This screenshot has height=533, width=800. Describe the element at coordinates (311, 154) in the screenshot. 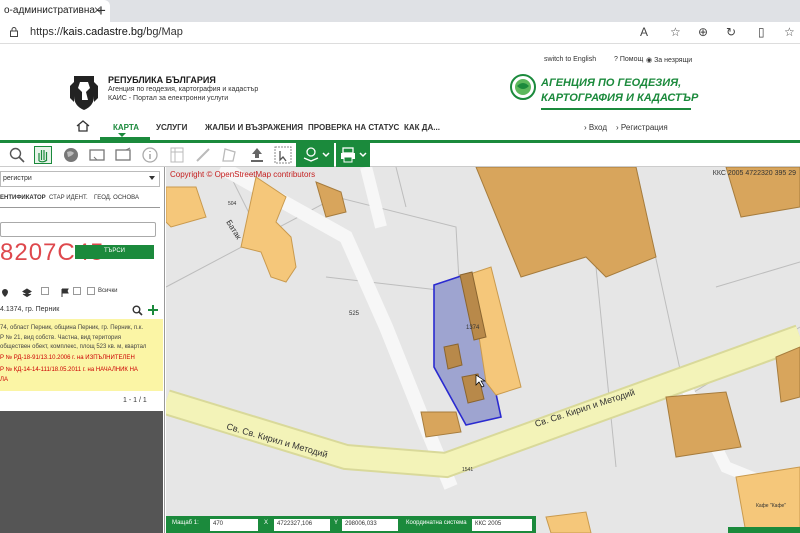

I see `layers-icon` at that location.